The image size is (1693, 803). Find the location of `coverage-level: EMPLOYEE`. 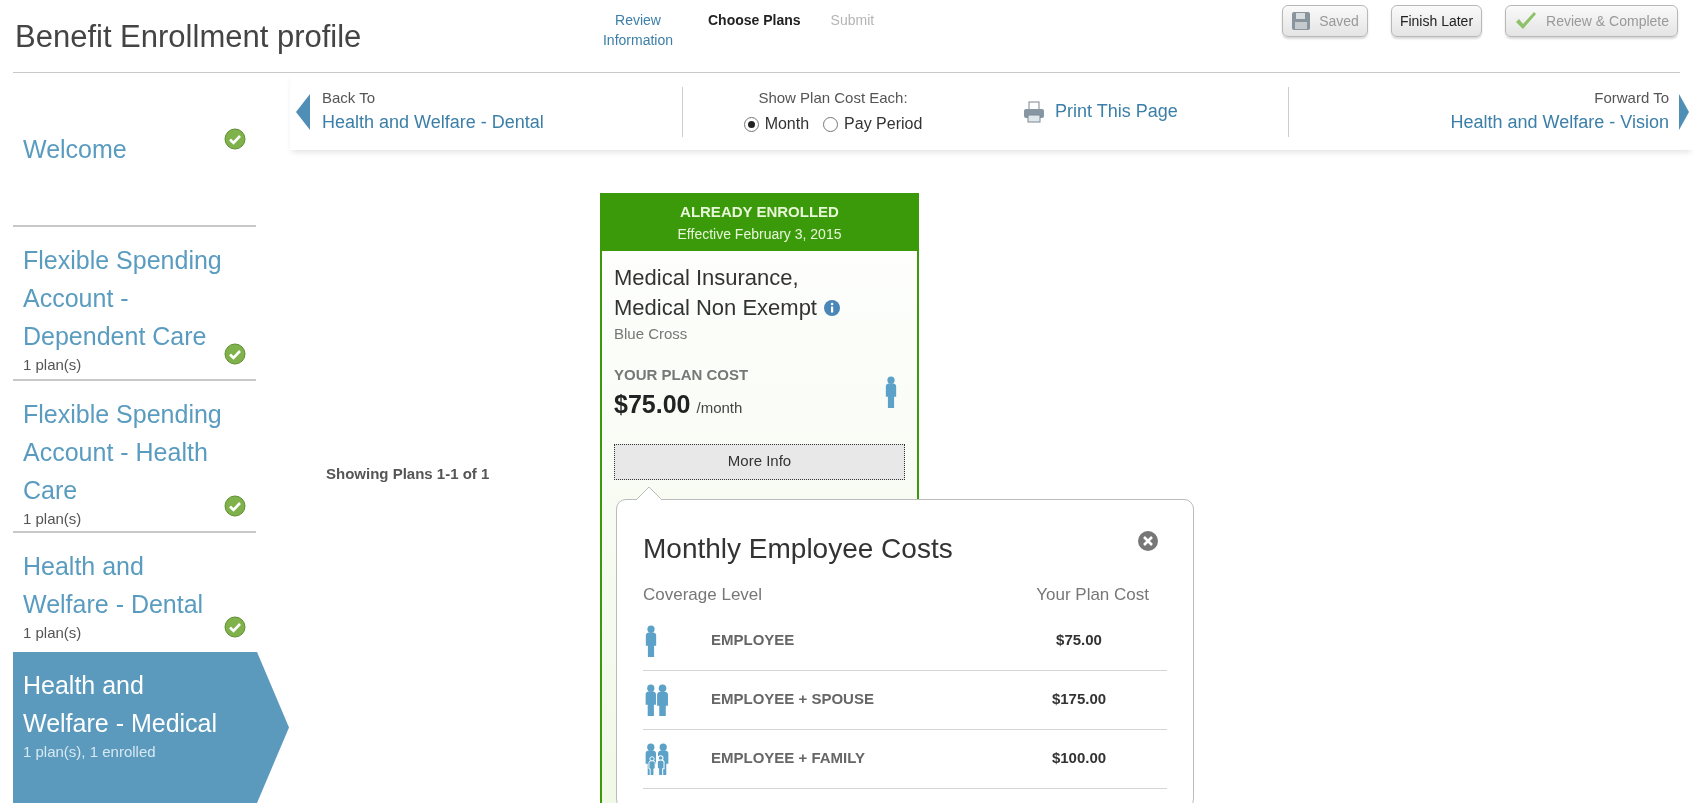

coverage-level: EMPLOYEE is located at coordinates (753, 640).